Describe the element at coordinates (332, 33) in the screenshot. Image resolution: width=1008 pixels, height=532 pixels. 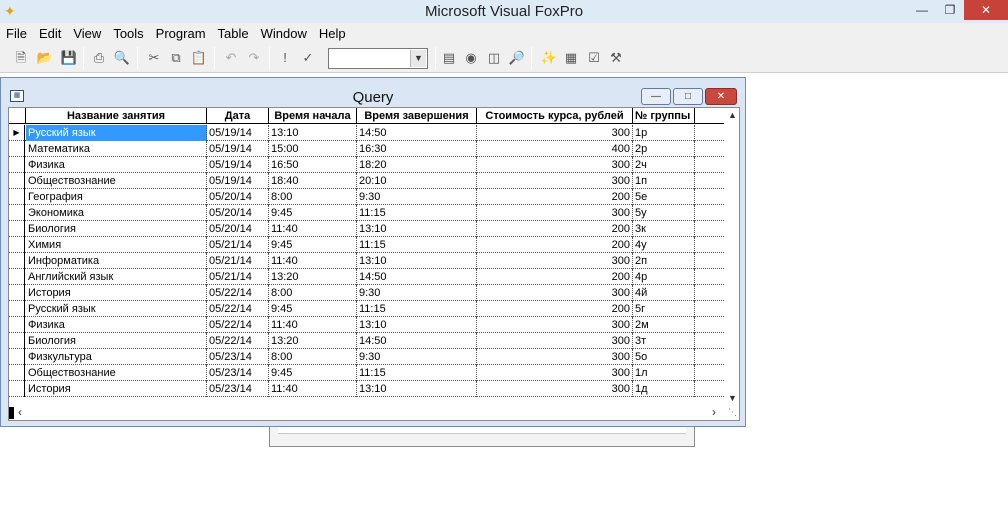
I see `menu-help: Help` at that location.